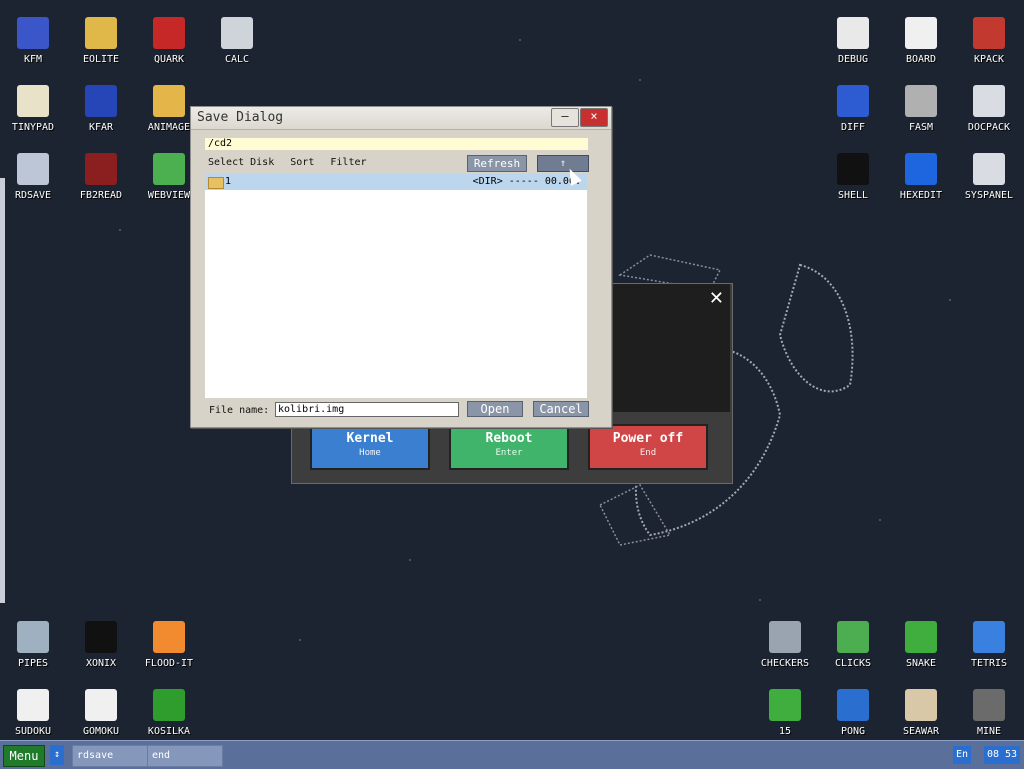 The image size is (1024, 769). Describe the element at coordinates (237, 33) in the screenshot. I see `calculator-icon` at that location.